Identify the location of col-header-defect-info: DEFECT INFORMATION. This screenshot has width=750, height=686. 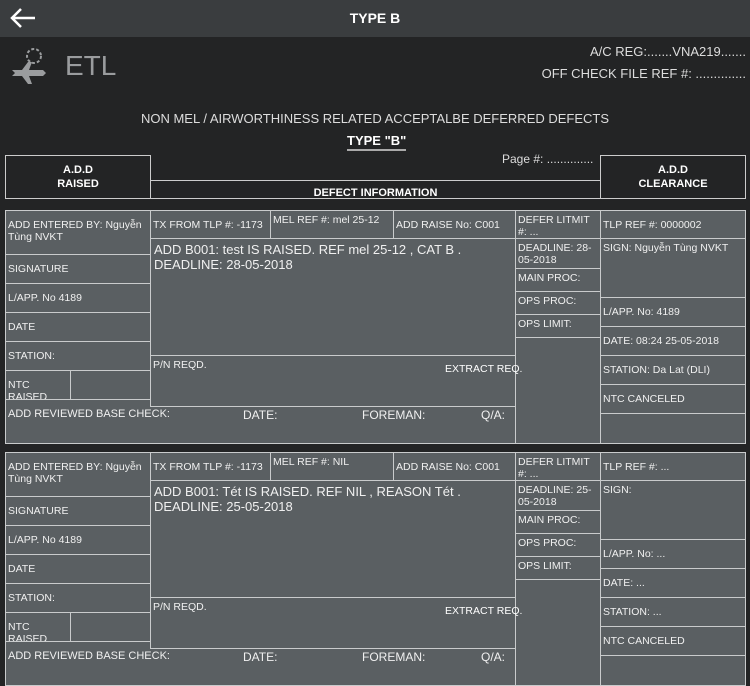
(375, 189).